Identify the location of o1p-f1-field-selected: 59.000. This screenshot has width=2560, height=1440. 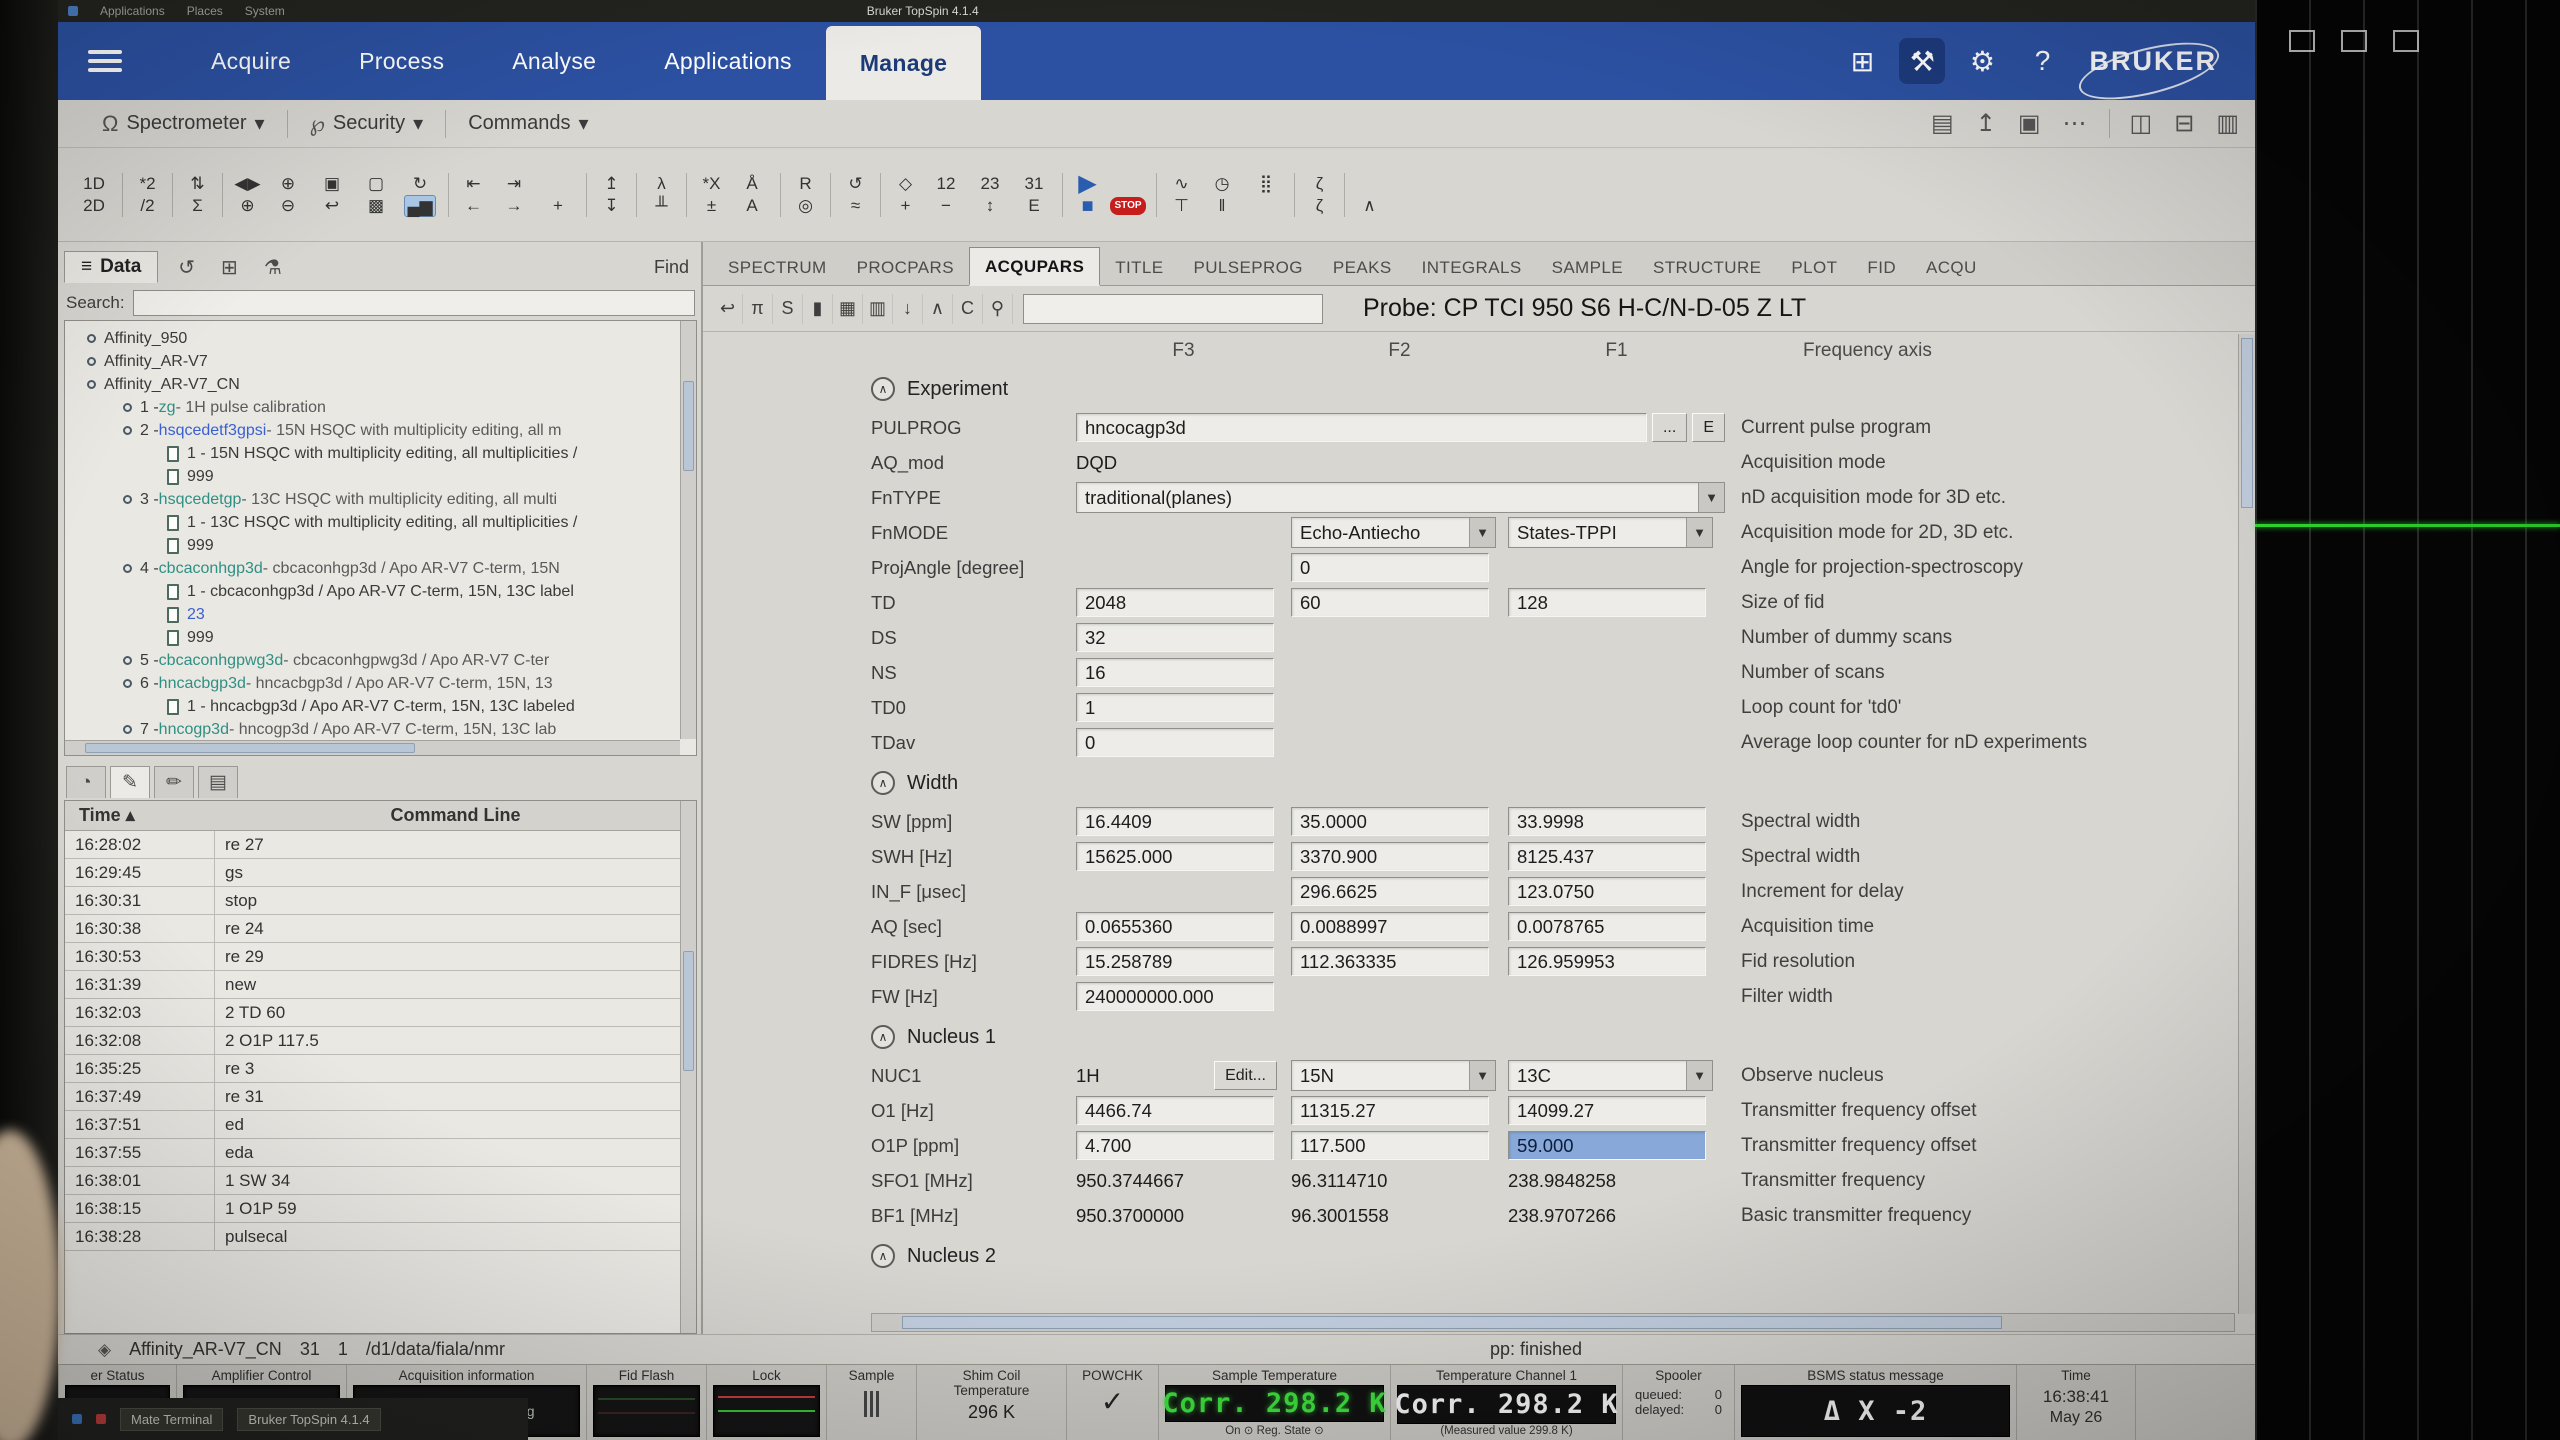
(1607, 1145).